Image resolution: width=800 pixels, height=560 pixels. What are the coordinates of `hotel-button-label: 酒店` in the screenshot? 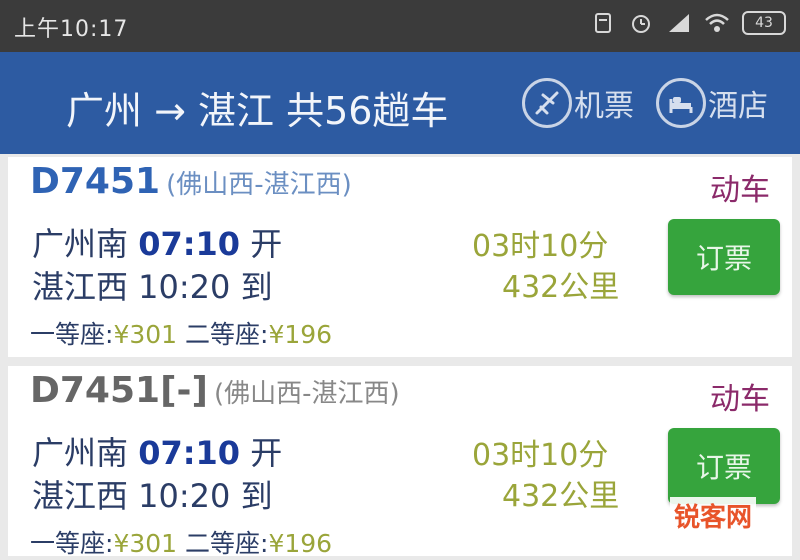 It's located at (738, 106).